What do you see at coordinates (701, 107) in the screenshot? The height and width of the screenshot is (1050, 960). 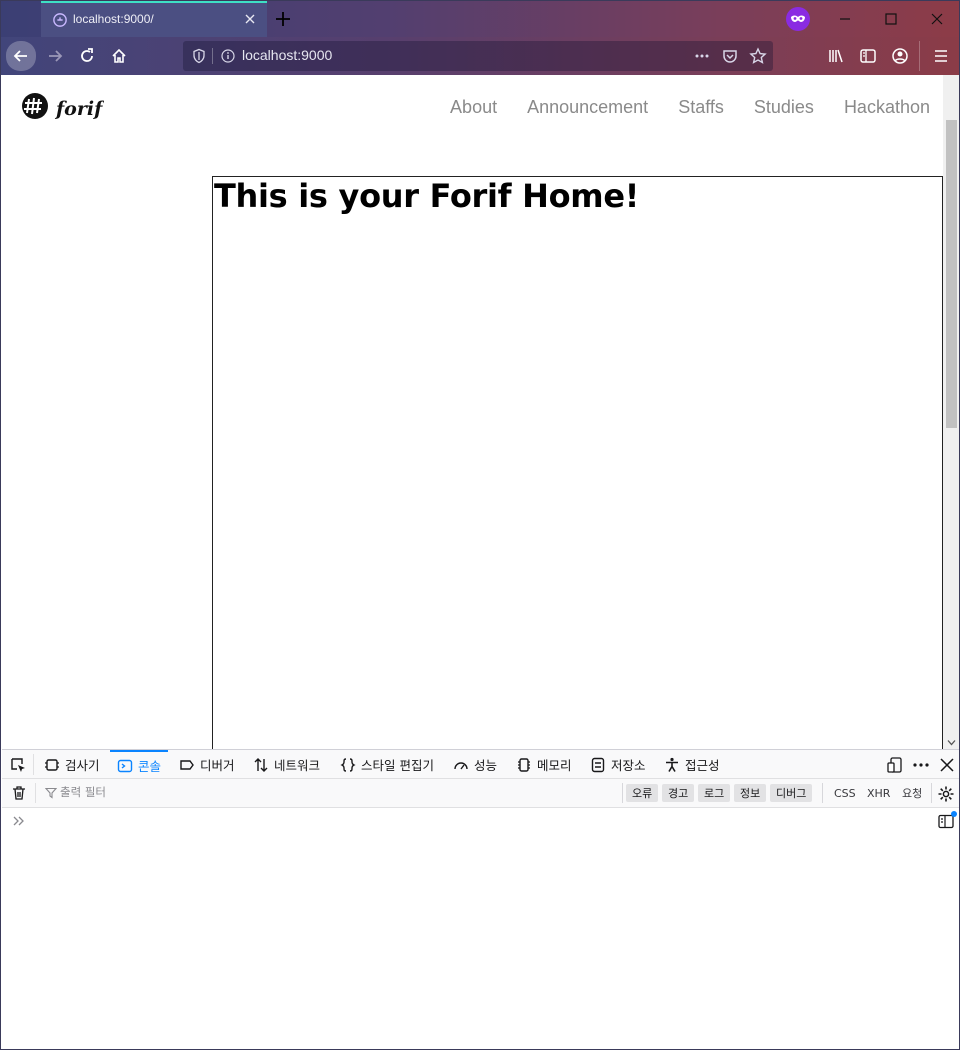 I see `nav-staffs-link: Staffs` at bounding box center [701, 107].